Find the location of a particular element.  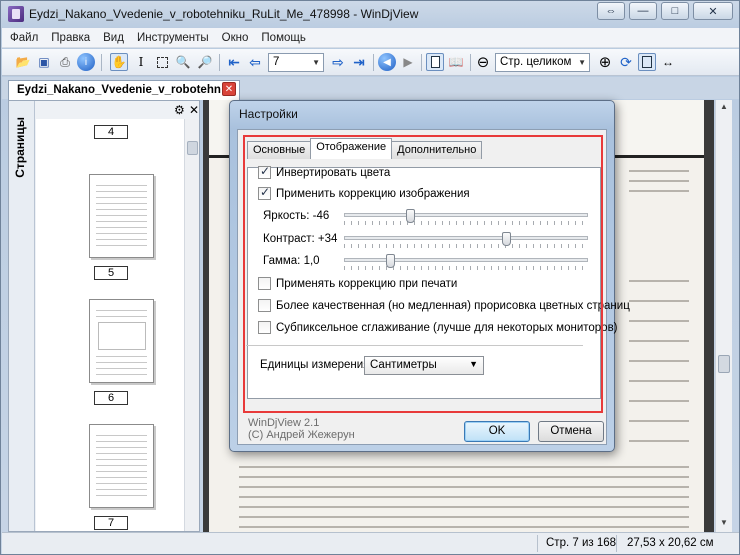

image-correction-checkbox: Применить коррекцию изображения is located at coordinates (364, 192).